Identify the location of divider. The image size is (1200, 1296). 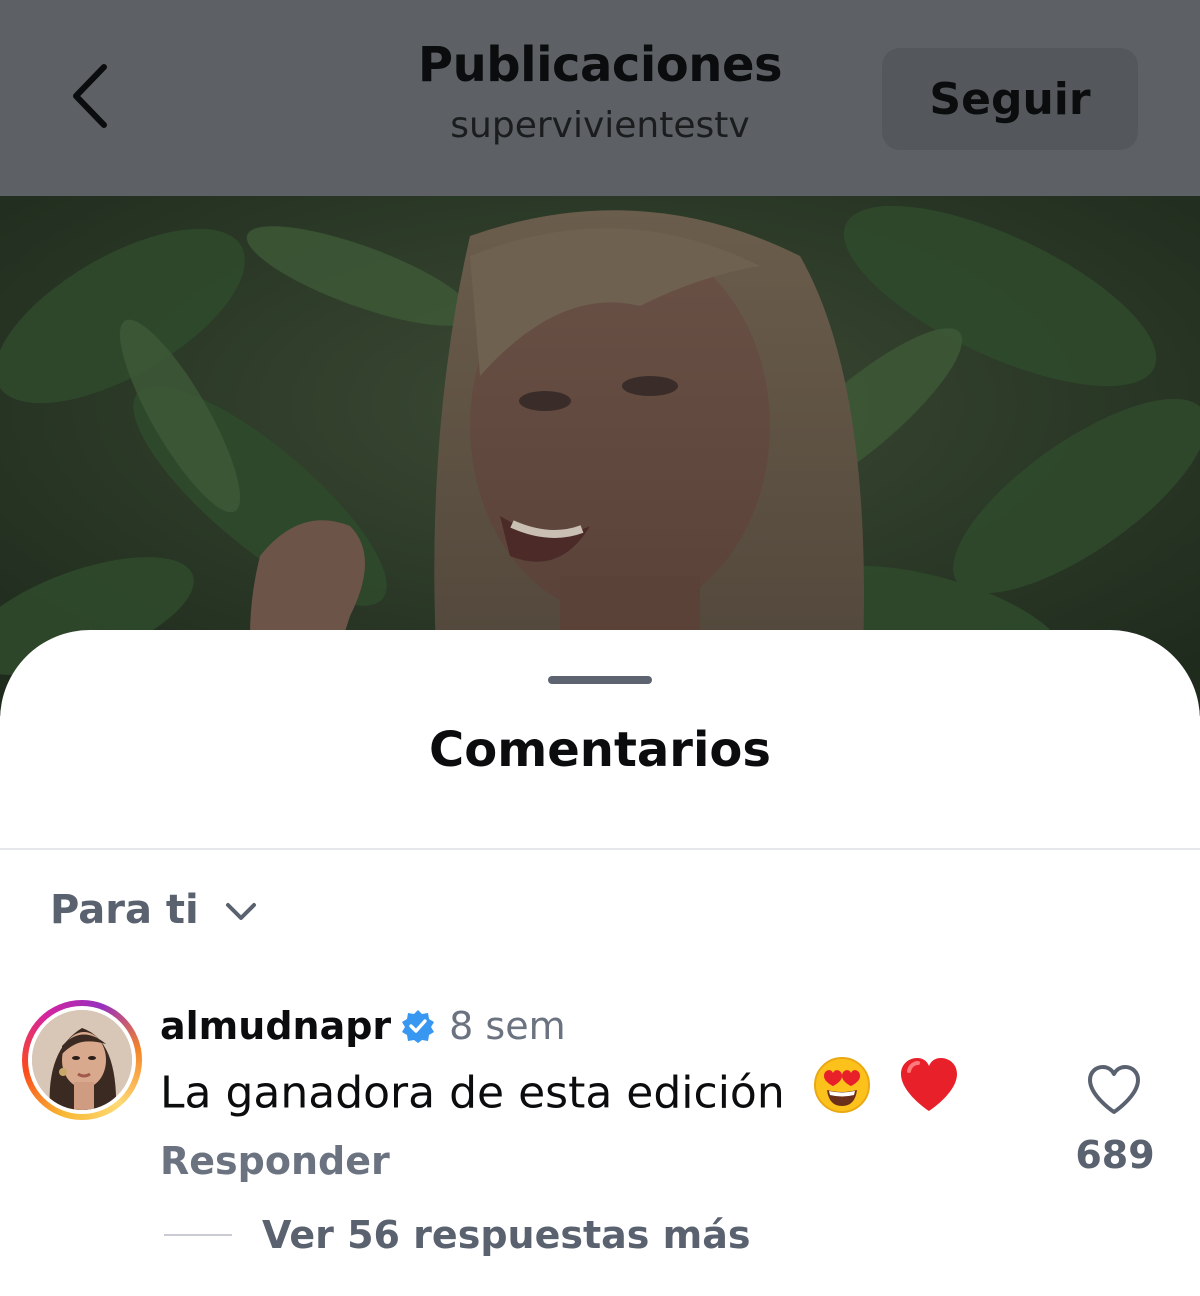
(600, 849).